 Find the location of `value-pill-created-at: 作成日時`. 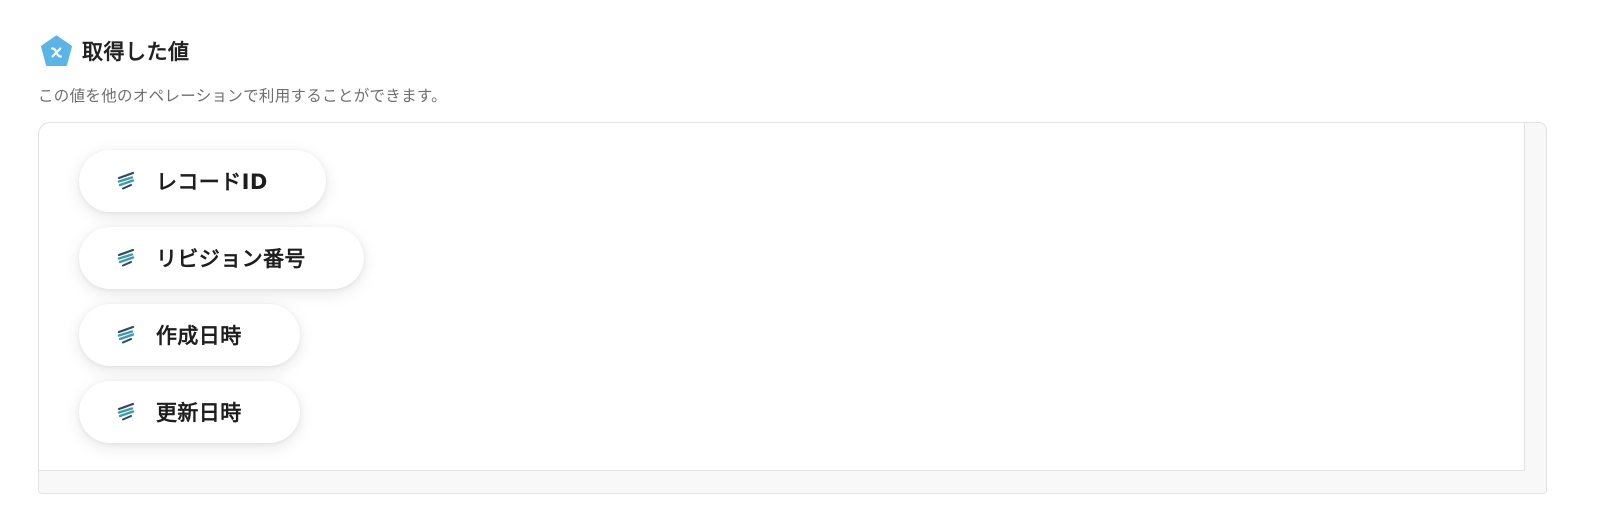

value-pill-created-at: 作成日時 is located at coordinates (189, 335).